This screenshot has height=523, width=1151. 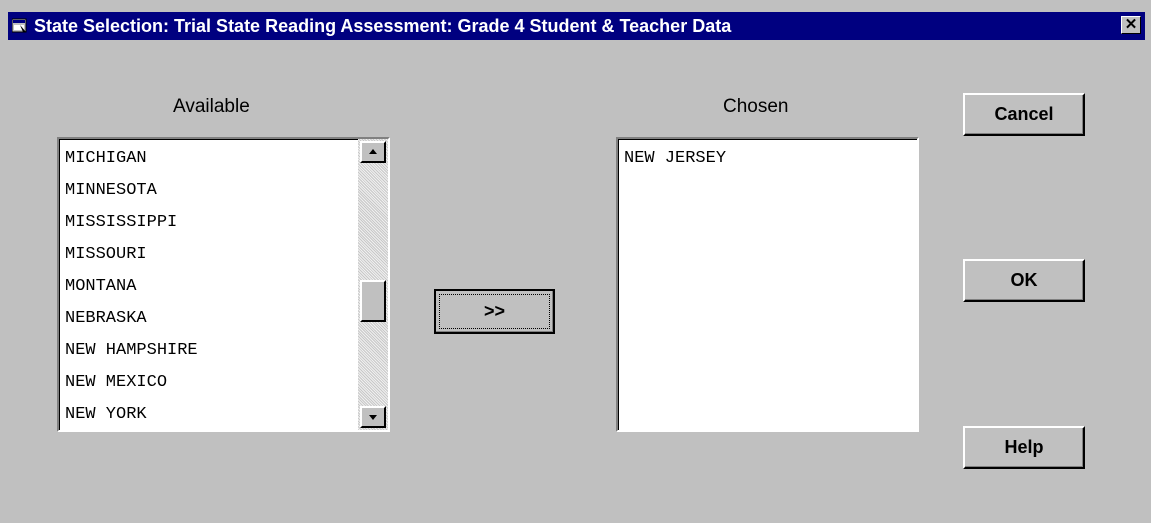 I want to click on close-button: ✕, so click(x=1131, y=25).